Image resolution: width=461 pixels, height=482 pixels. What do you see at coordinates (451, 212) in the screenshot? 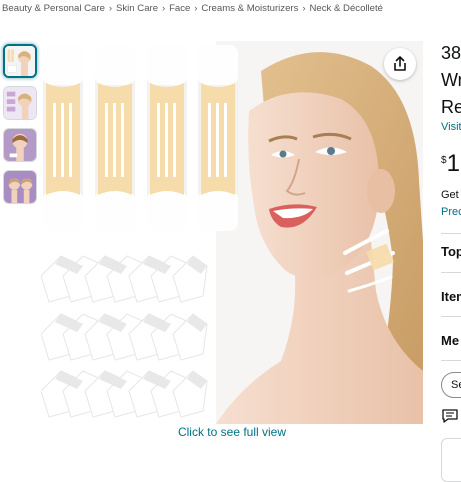
I see `delivery-link: Prec` at bounding box center [451, 212].